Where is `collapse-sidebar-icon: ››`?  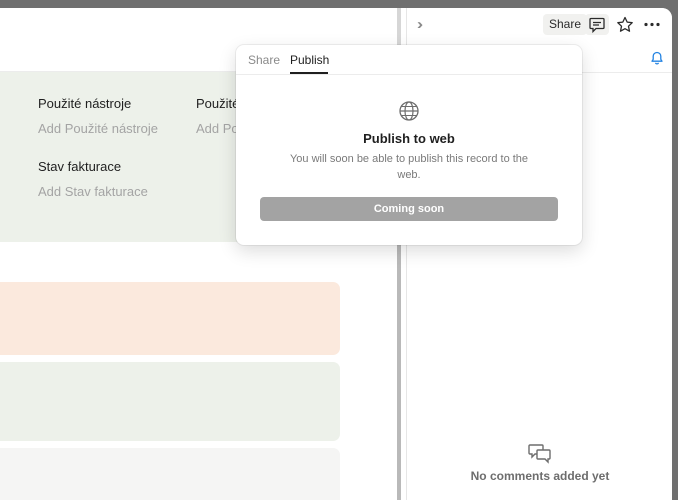 collapse-sidebar-icon: ›› is located at coordinates (420, 24).